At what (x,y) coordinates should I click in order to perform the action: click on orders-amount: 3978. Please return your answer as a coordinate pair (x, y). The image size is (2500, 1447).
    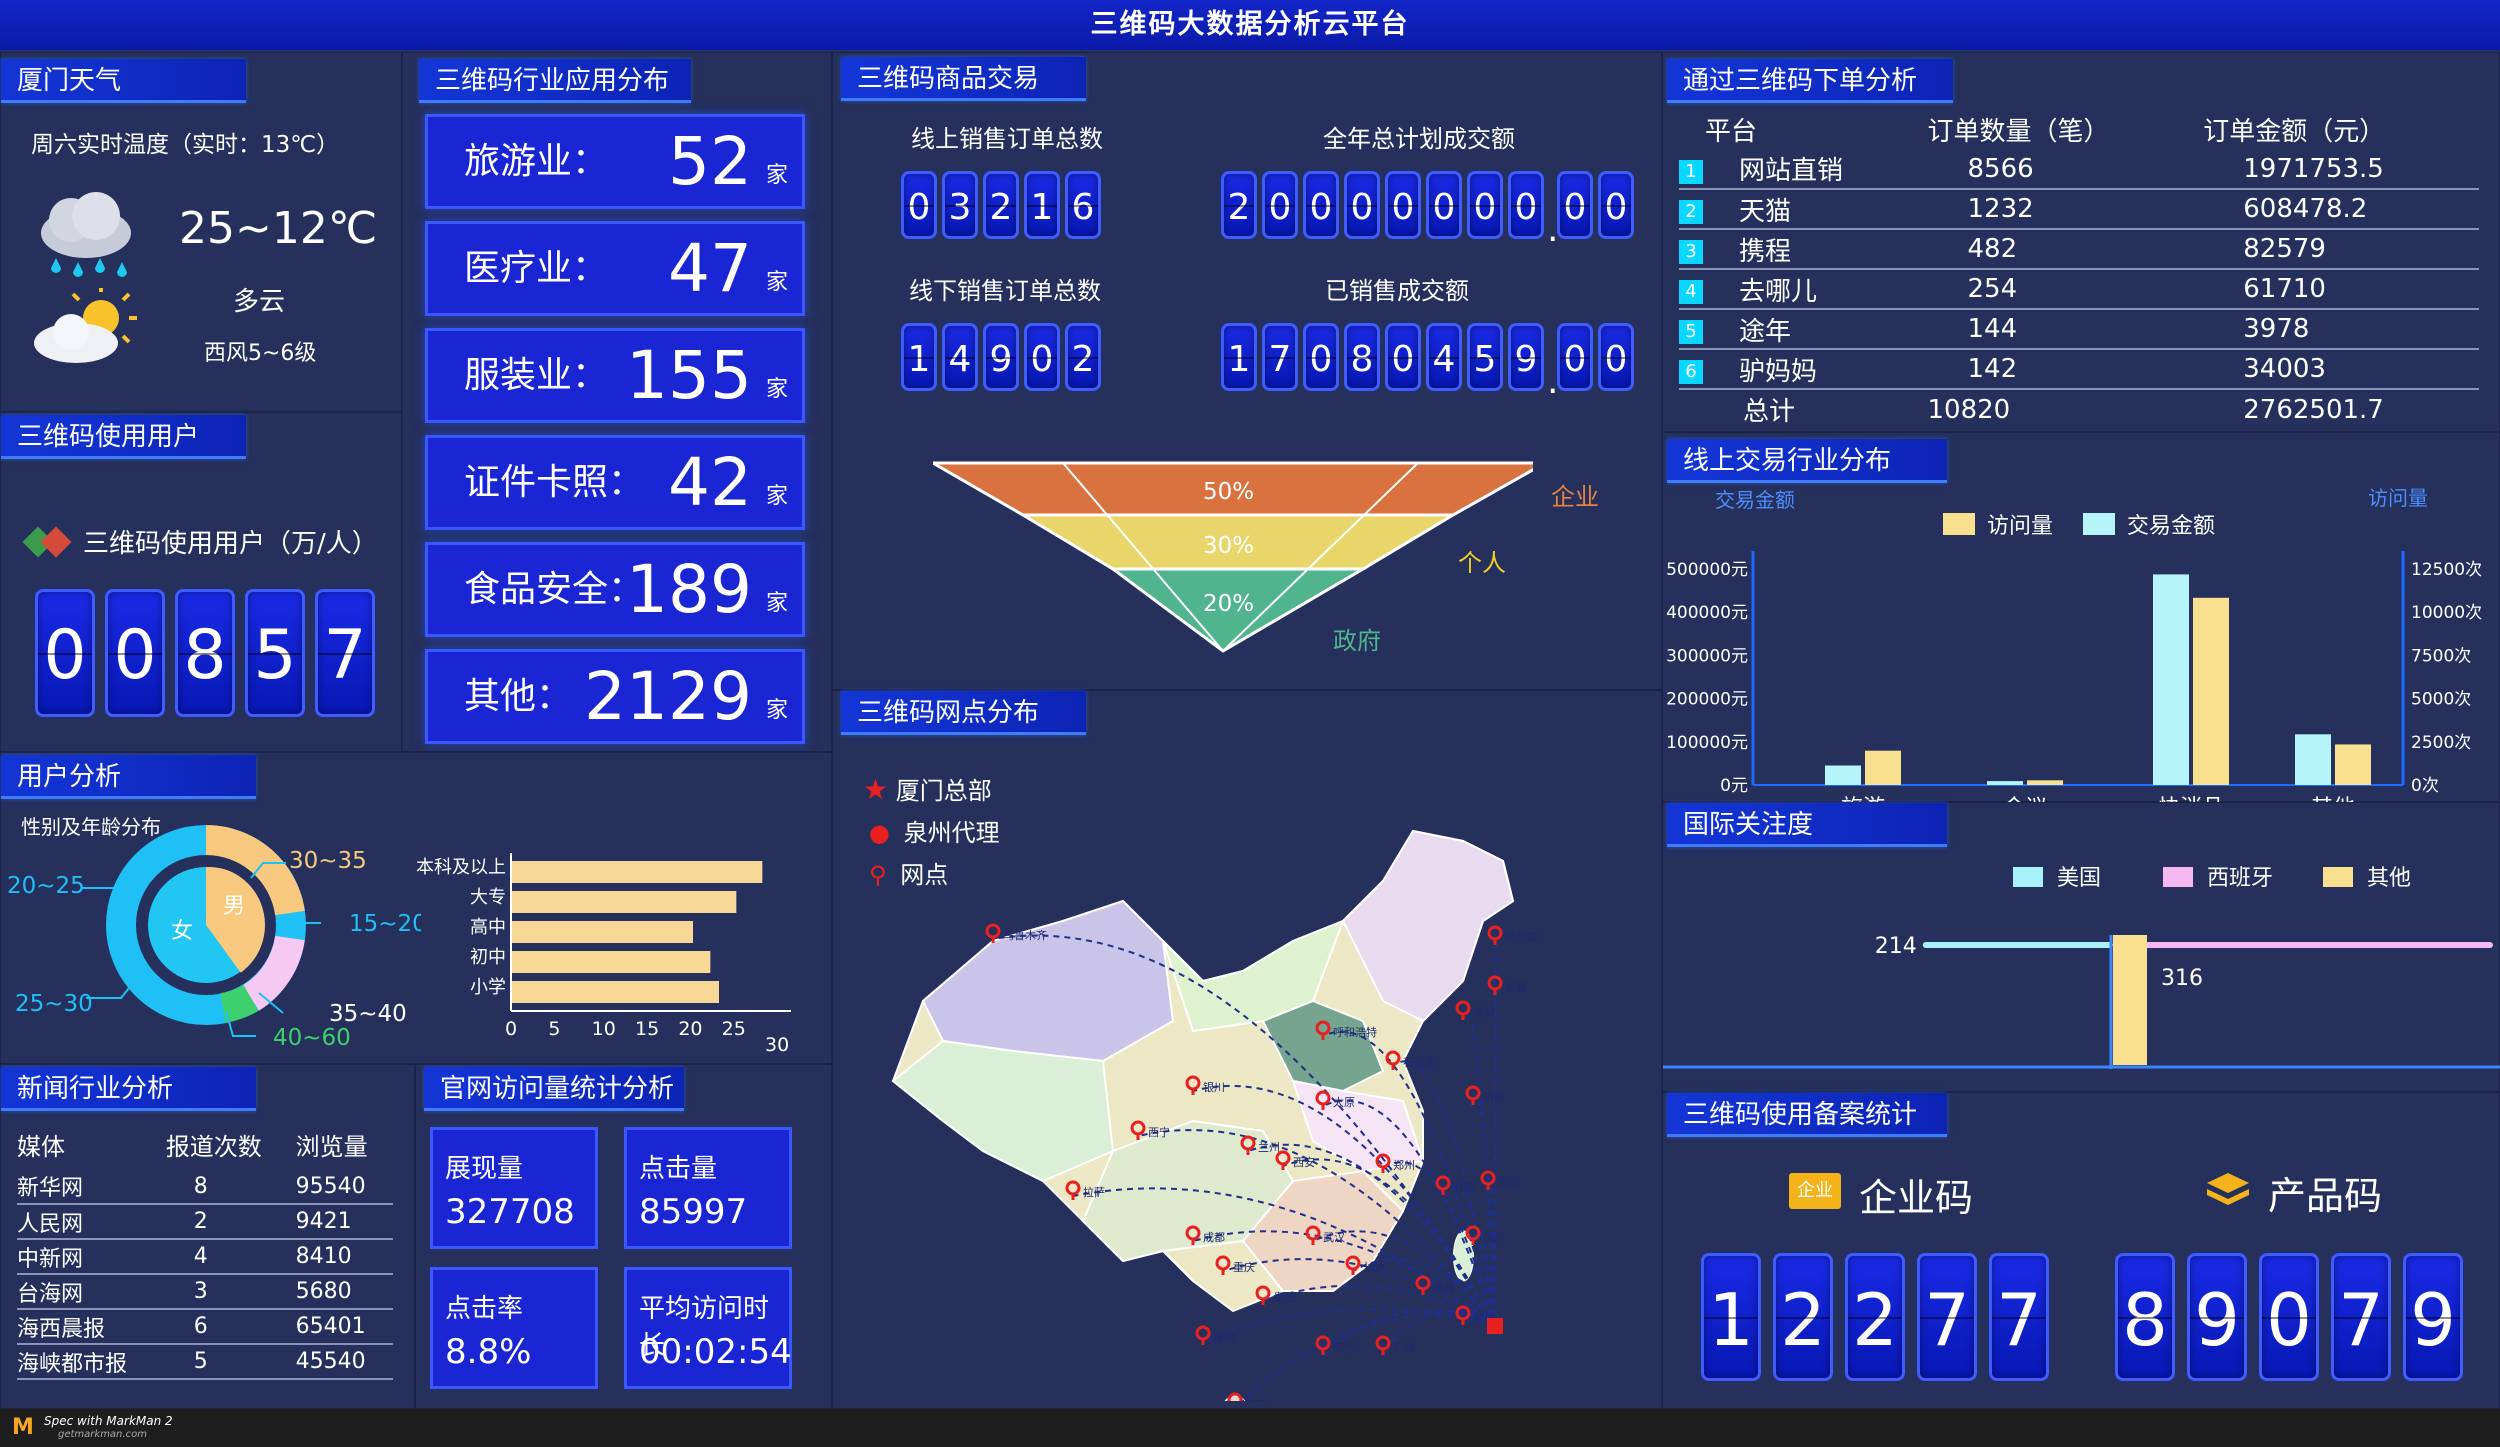
    Looking at the image, I should click on (2341, 329).